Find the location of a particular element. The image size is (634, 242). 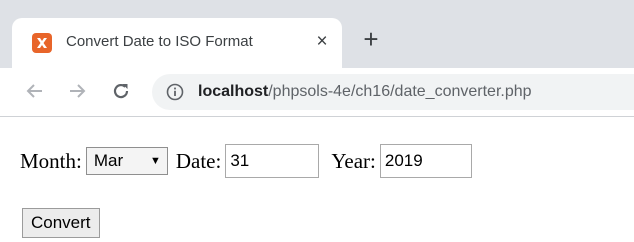

date-form: Month: Mar ▼ Date: 31 Year: 2019 is located at coordinates (246, 161).